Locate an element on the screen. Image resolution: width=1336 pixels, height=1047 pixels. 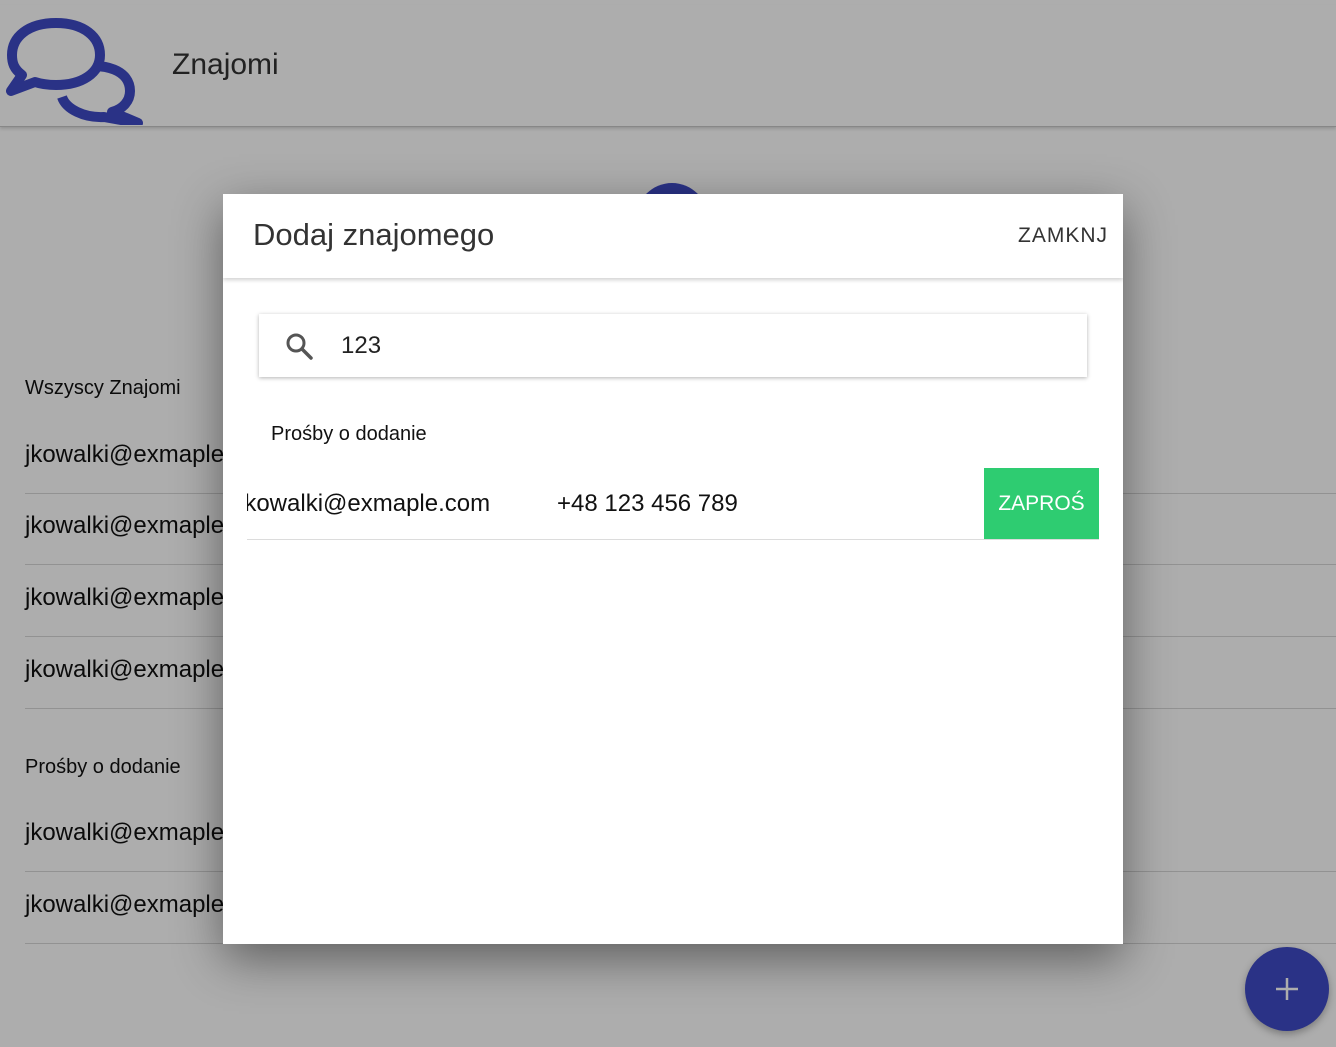
search-bar is located at coordinates (673, 345).